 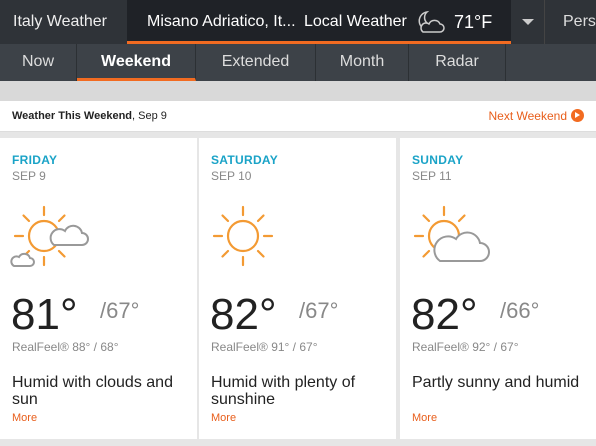 What do you see at coordinates (92, 391) in the screenshot?
I see `forecast-description: Humid with clouds and sun` at bounding box center [92, 391].